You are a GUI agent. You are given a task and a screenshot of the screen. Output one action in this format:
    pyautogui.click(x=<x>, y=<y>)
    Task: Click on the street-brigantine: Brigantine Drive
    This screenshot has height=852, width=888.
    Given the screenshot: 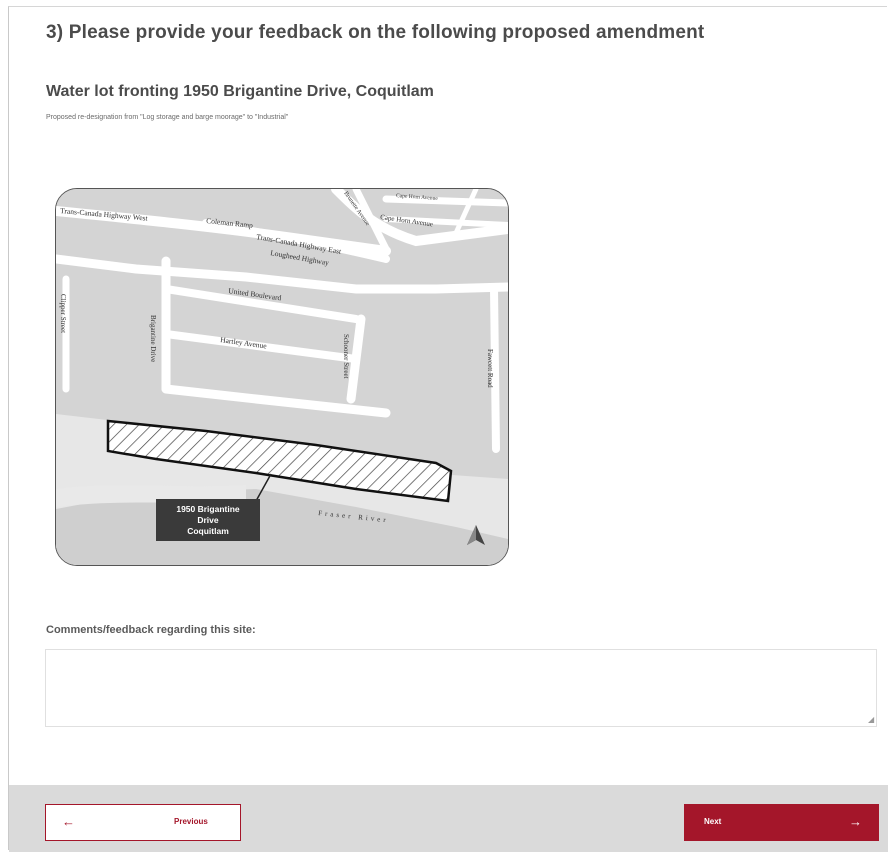 What is the action you would take?
    pyautogui.click(x=153, y=338)
    